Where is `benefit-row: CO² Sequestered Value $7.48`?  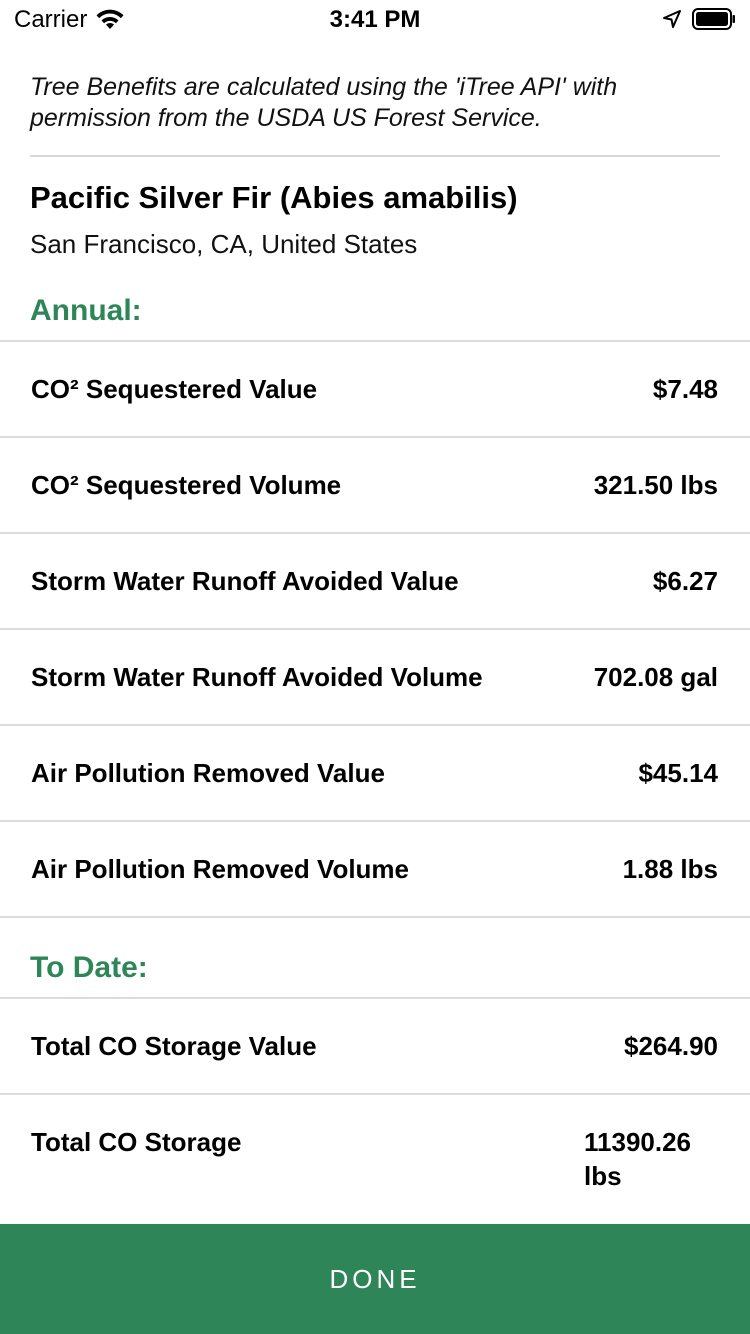 benefit-row: CO² Sequestered Value $7.48 is located at coordinates (375, 387).